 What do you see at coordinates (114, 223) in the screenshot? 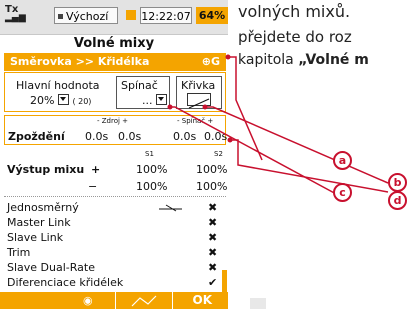
I see `list-item: Master Link ✖` at bounding box center [114, 223].